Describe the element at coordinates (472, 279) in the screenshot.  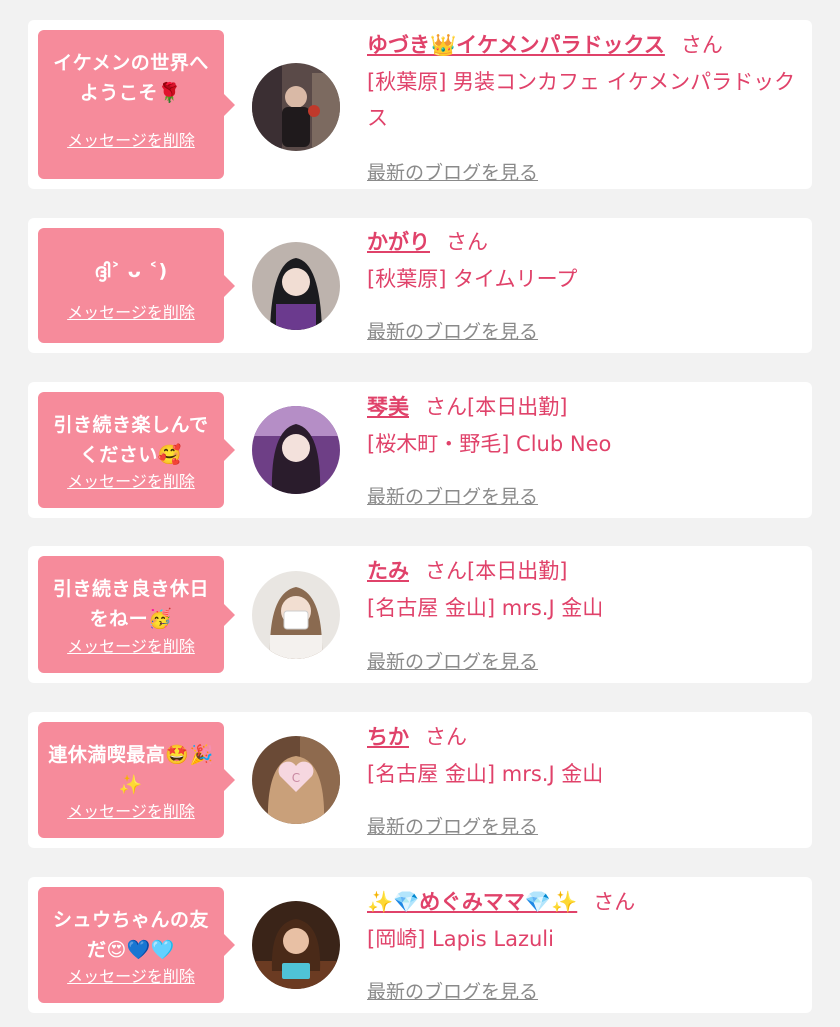
I see `shop-name: [秋葉原] タイムリープ` at that location.